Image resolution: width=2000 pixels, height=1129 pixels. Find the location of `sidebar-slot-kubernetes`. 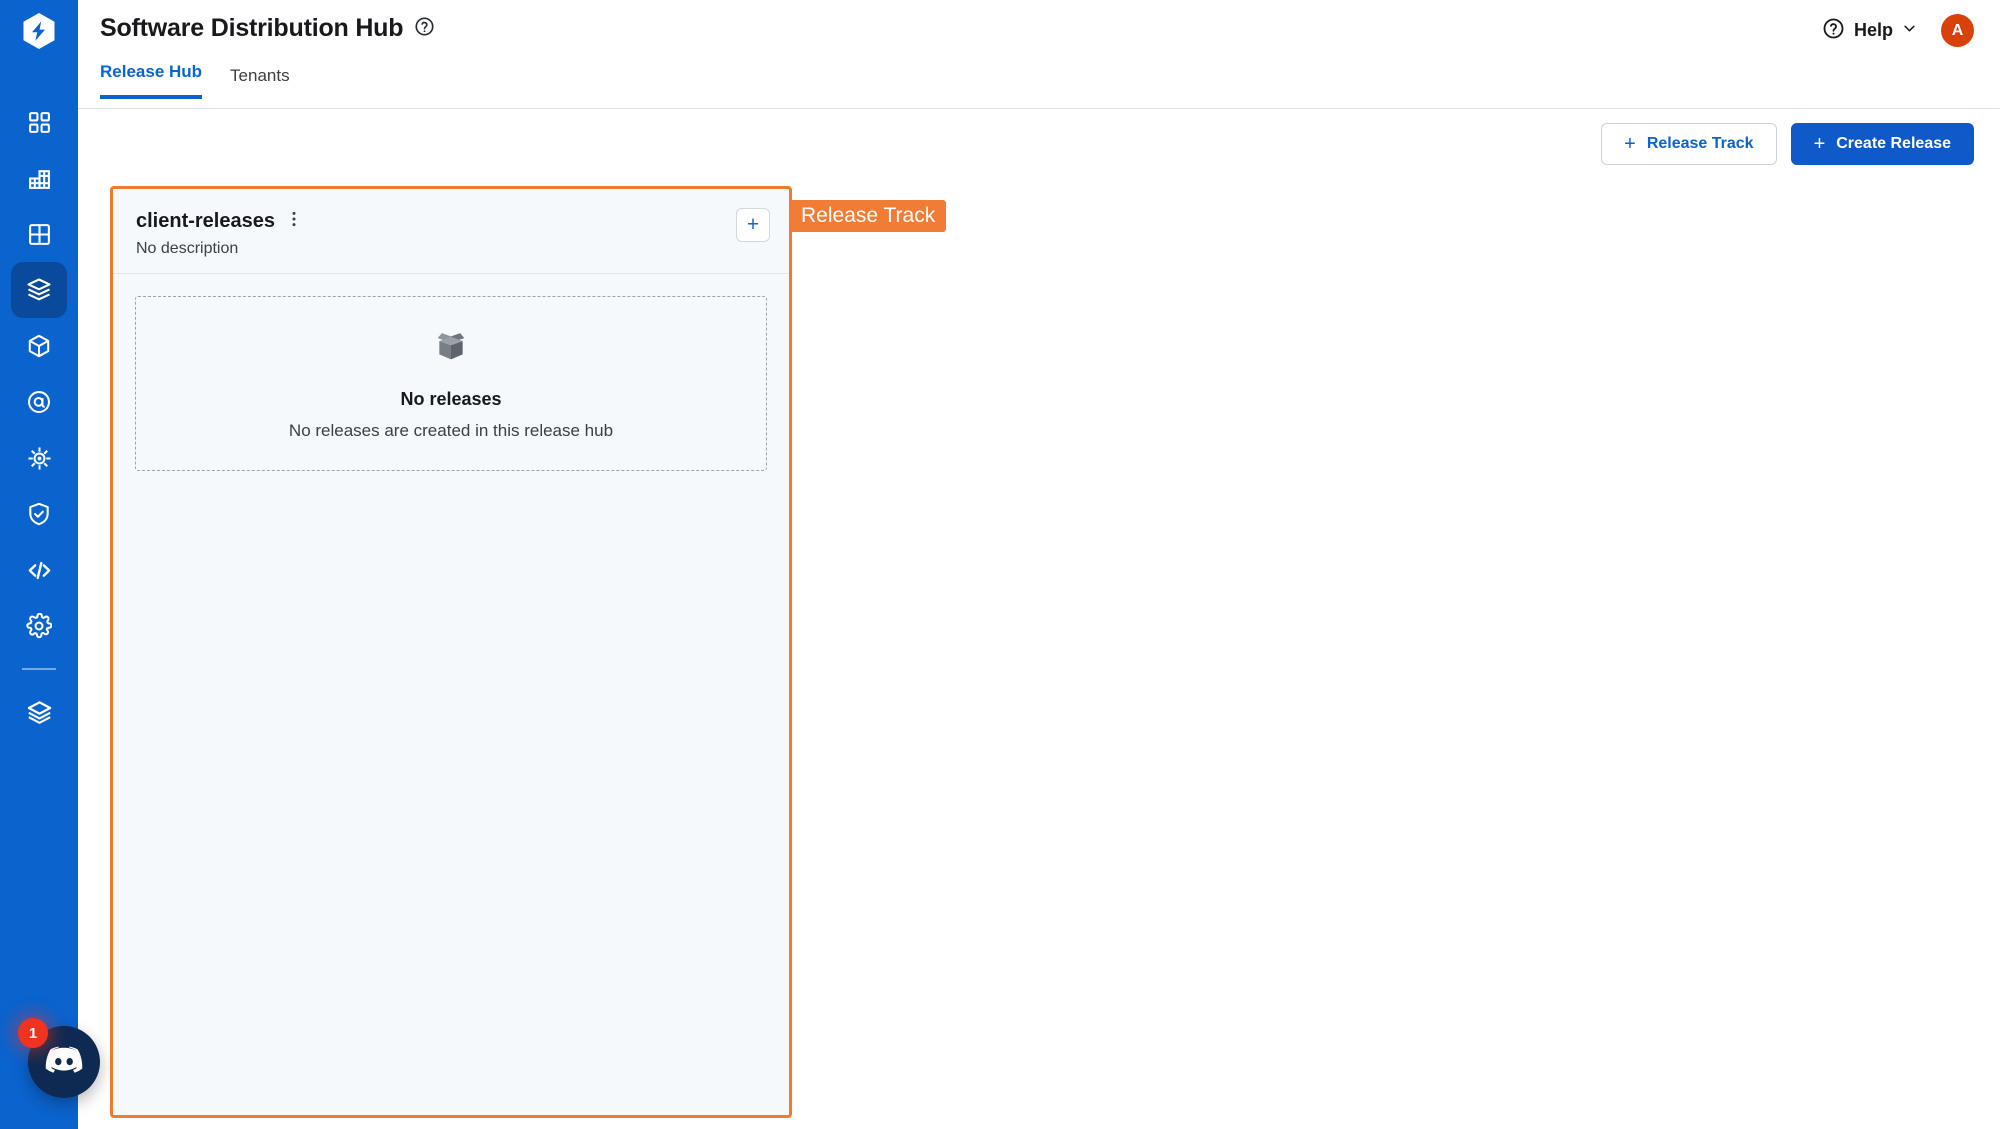

sidebar-slot-kubernetes is located at coordinates (39, 458).